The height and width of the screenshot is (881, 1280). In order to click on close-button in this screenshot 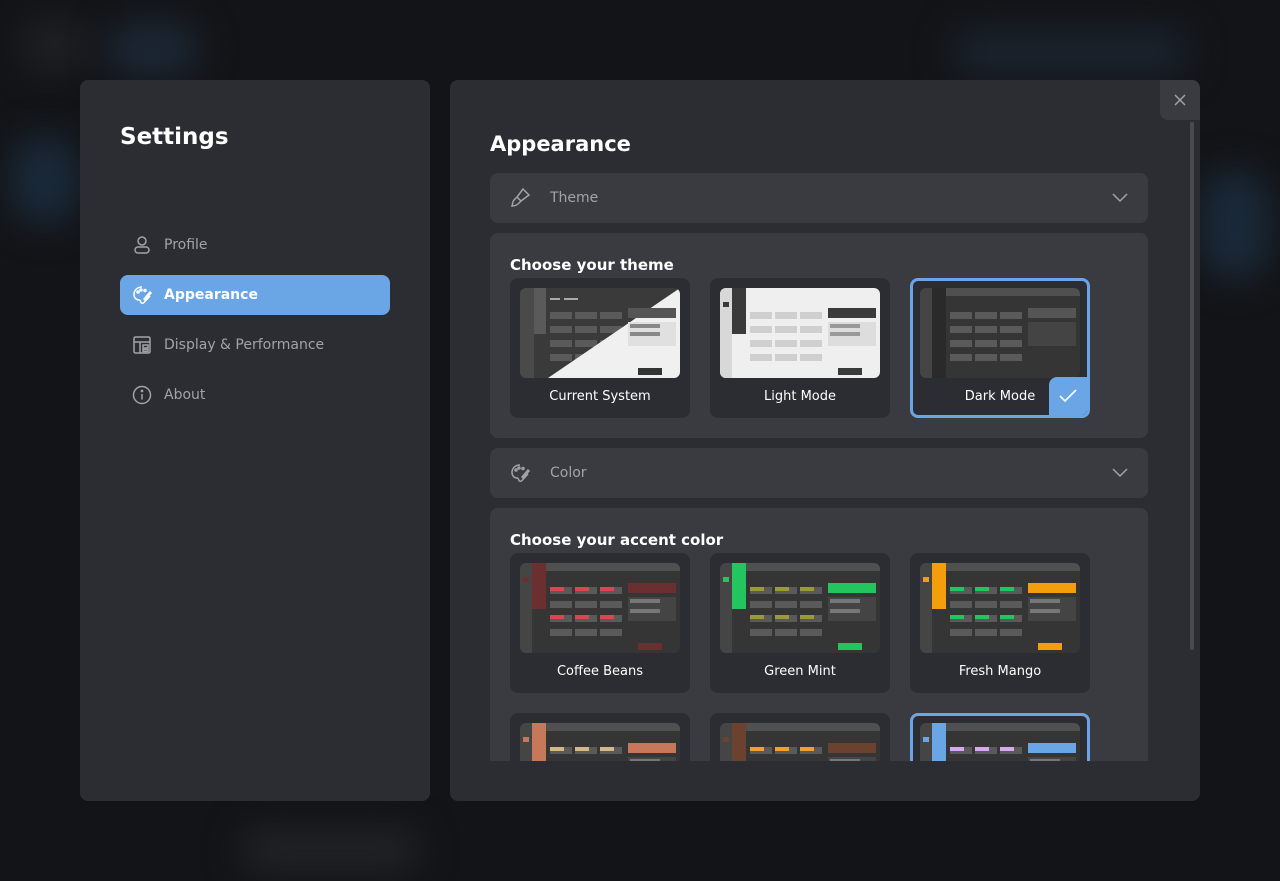, I will do `click(1180, 100)`.